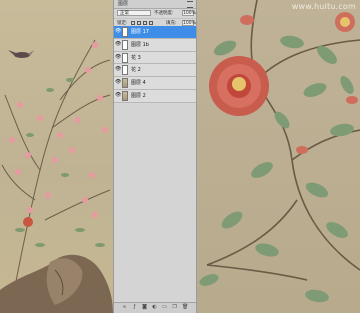 The height and width of the screenshot is (313, 360). Describe the element at coordinates (155, 45) in the screenshot. I see `layer-row: 👁 图层 1b` at that location.